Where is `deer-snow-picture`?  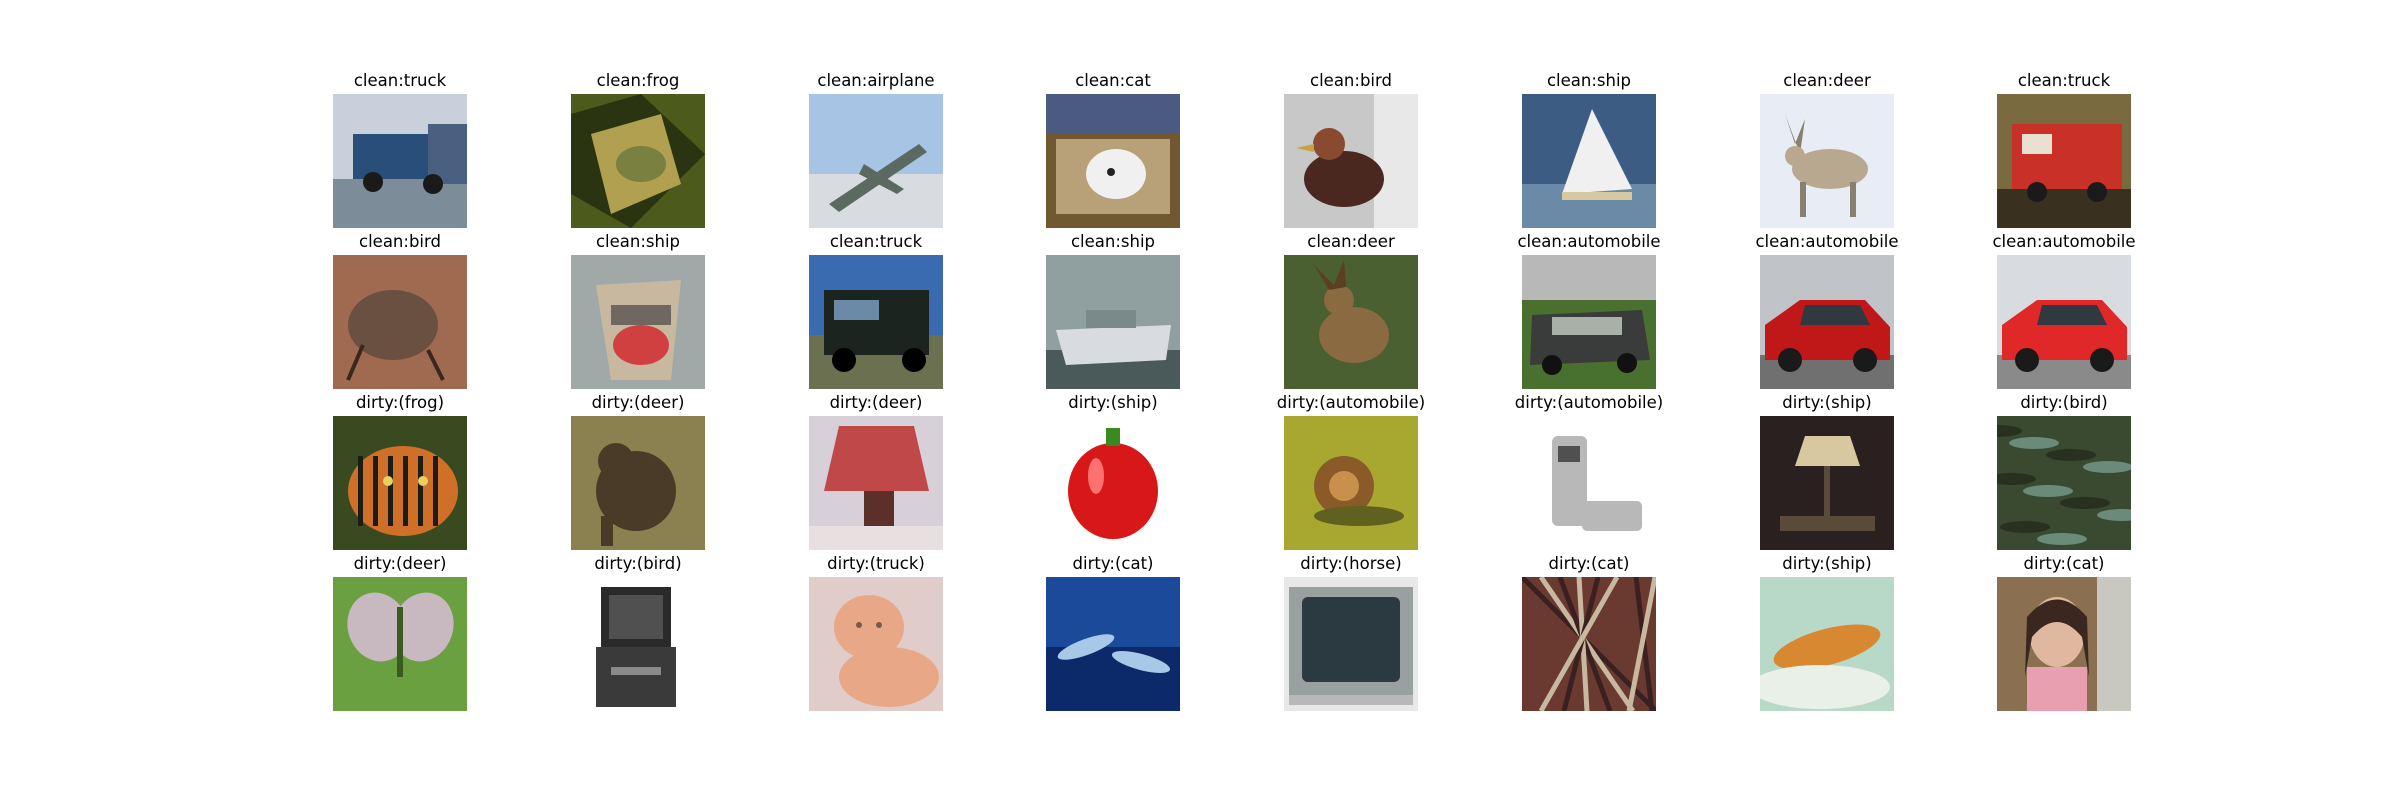 deer-snow-picture is located at coordinates (1827, 161).